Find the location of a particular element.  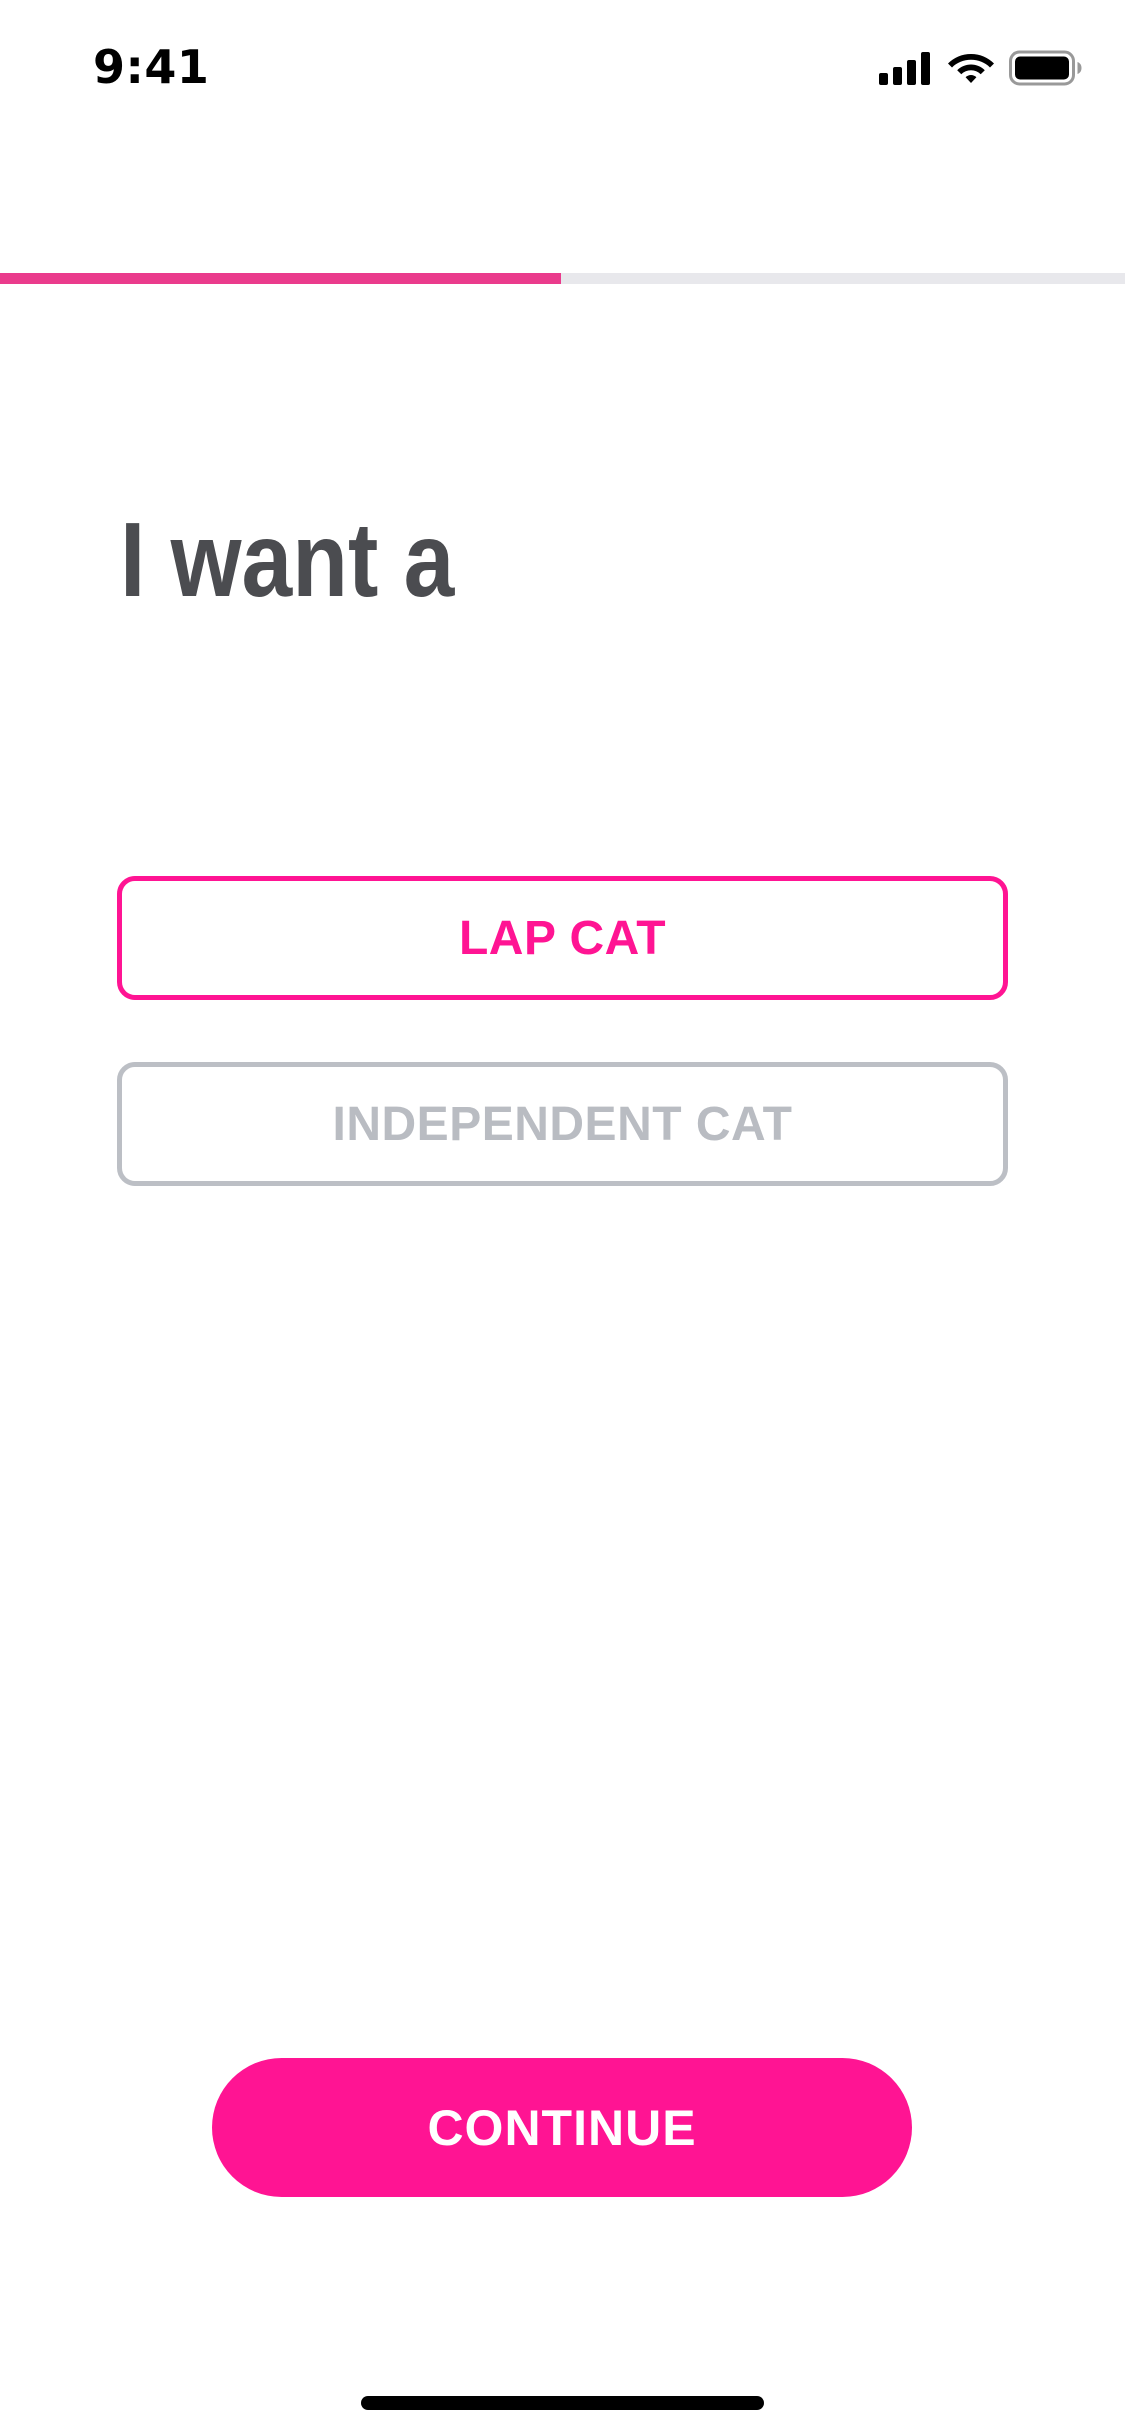

option-independent-cat: INDEPENDENT CAT is located at coordinates (562, 1124).